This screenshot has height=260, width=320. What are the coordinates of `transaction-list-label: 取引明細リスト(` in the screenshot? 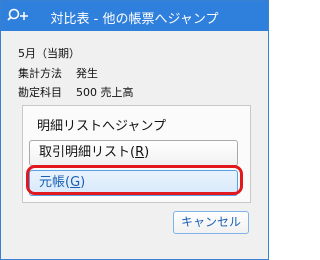 It's located at (87, 152).